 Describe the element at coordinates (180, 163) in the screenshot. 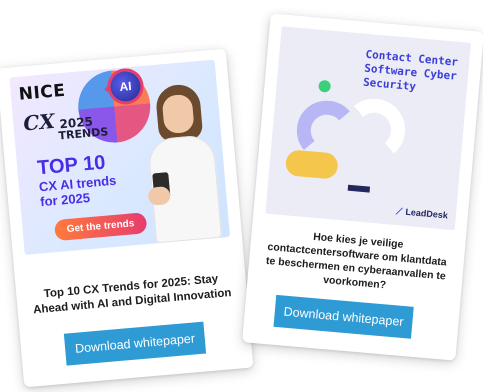

I see `woman-with-phone-photo` at that location.